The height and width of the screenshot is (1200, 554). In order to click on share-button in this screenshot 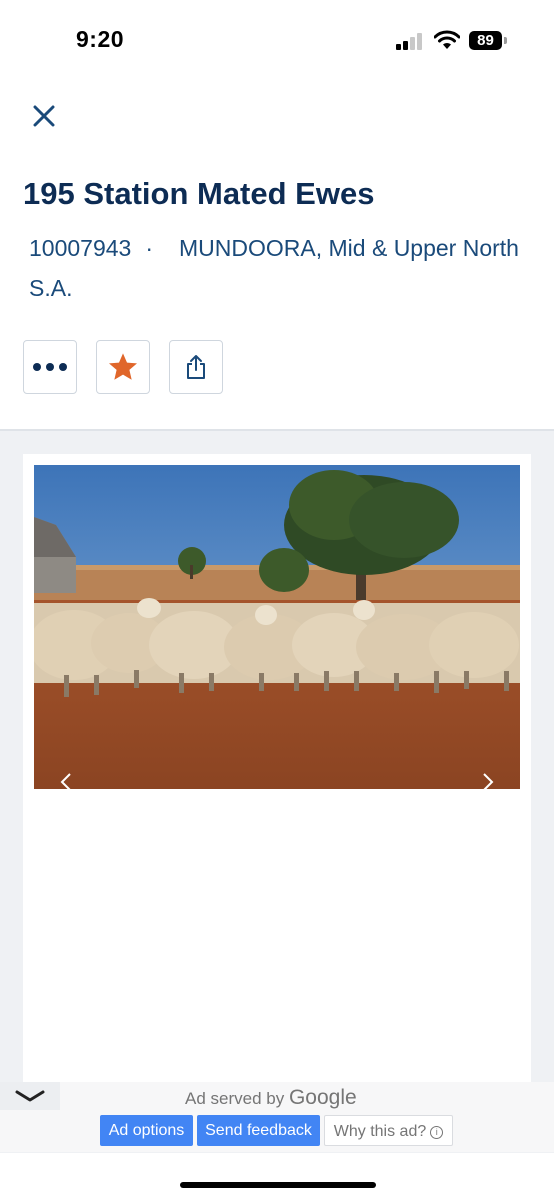, I will do `click(196, 367)`.